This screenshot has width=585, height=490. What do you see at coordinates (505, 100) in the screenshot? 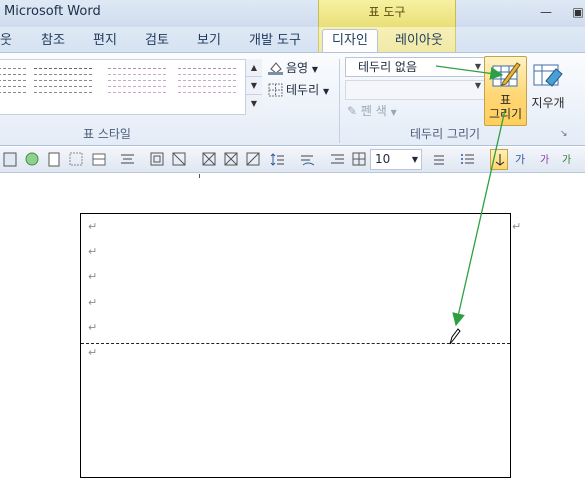
I see `draw-table-label-1: 표` at bounding box center [505, 100].